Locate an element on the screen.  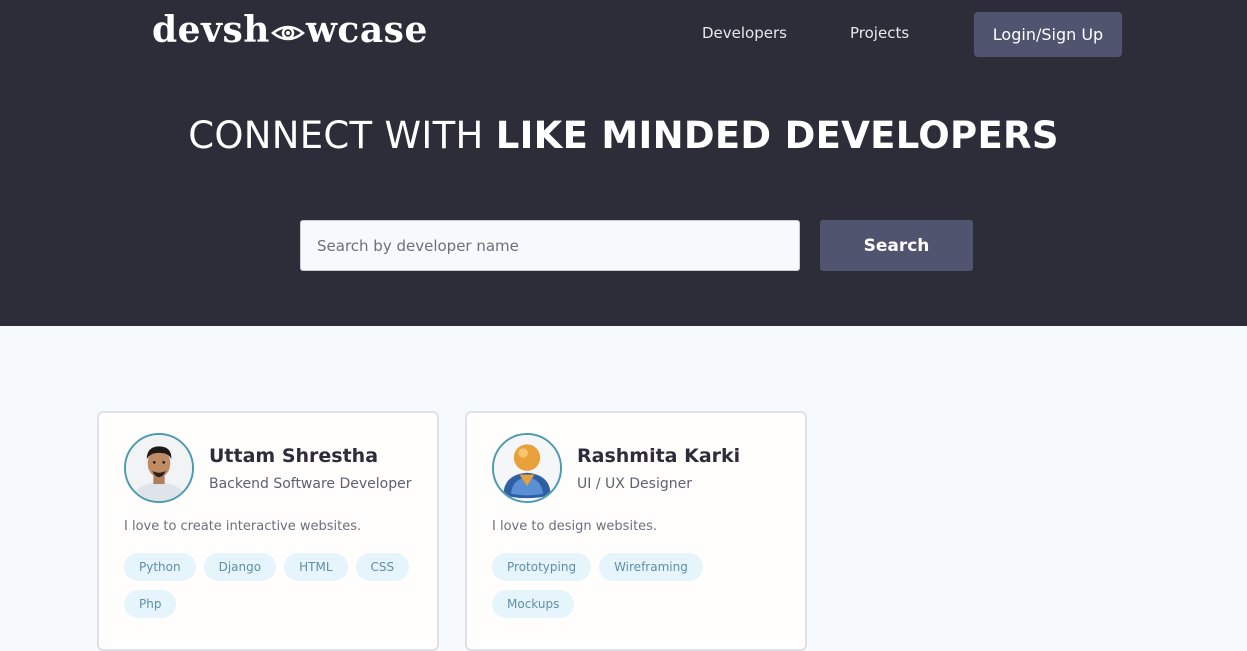
skill-tags: Prototyping Wireframing Mockups is located at coordinates (642, 585).